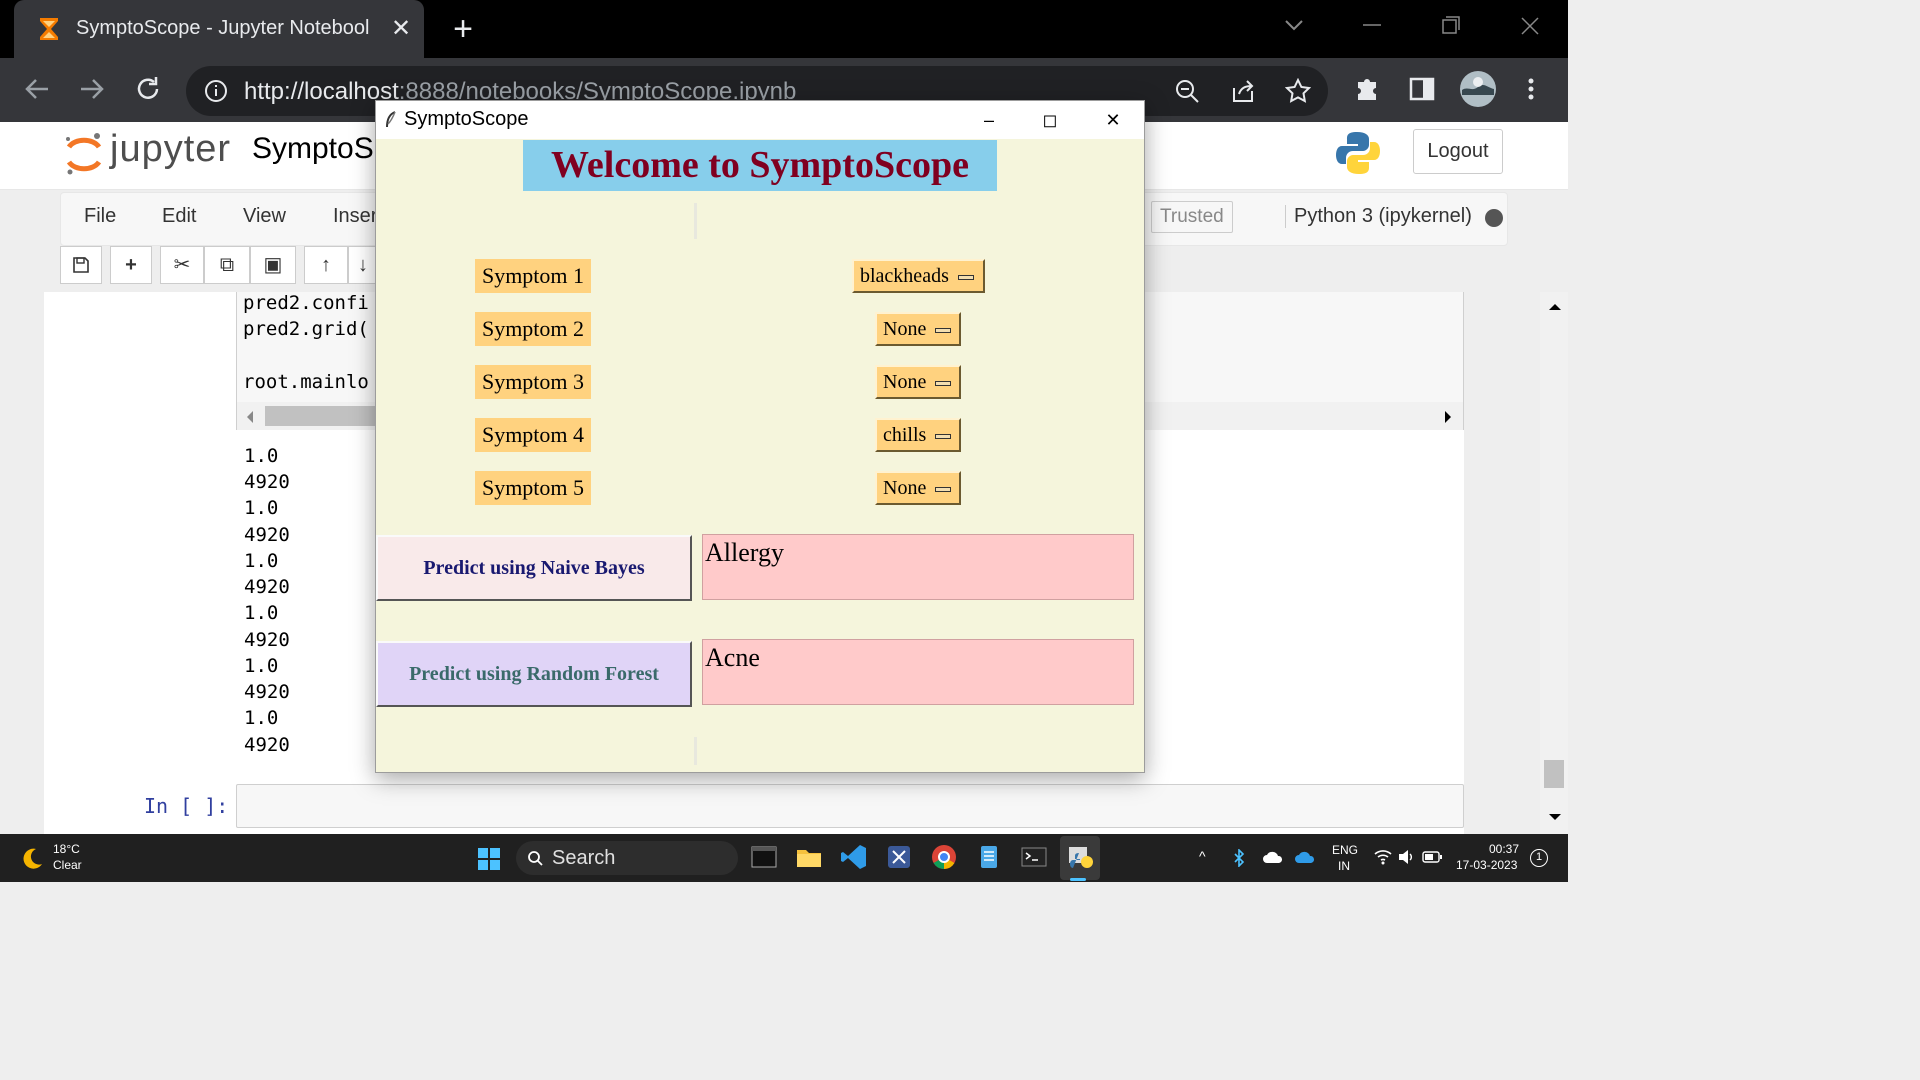 This screenshot has height=1080, width=1920. I want to click on page-scroll-thumb, so click(1554, 774).